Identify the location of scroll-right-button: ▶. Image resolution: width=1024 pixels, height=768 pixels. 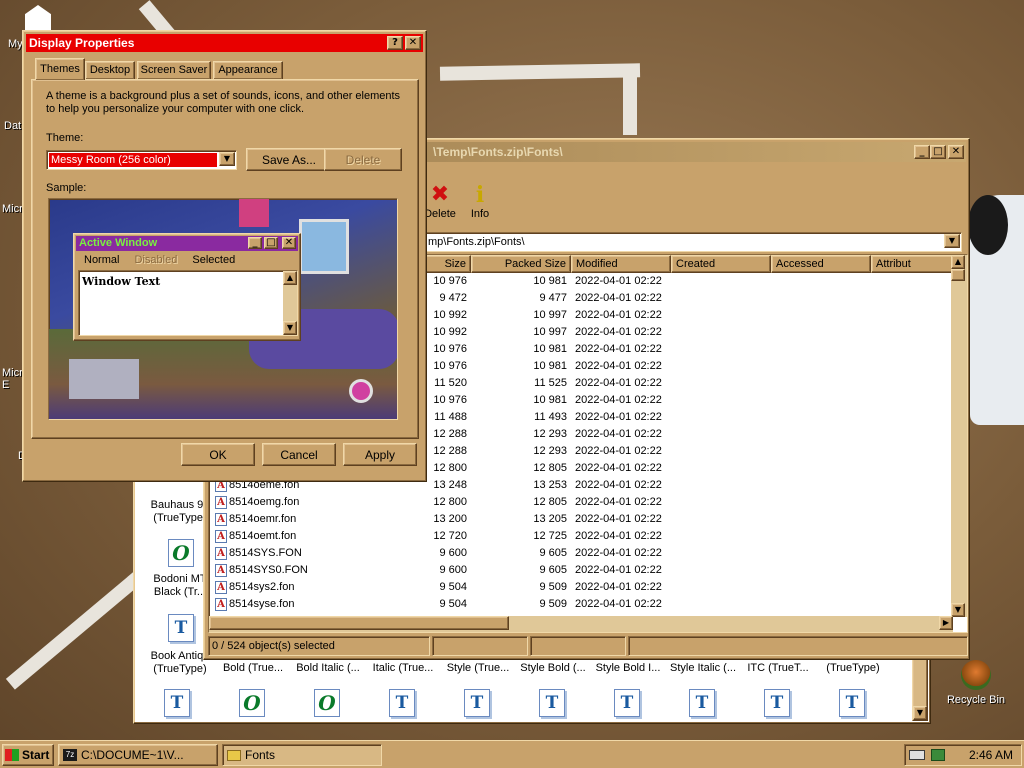
(946, 623).